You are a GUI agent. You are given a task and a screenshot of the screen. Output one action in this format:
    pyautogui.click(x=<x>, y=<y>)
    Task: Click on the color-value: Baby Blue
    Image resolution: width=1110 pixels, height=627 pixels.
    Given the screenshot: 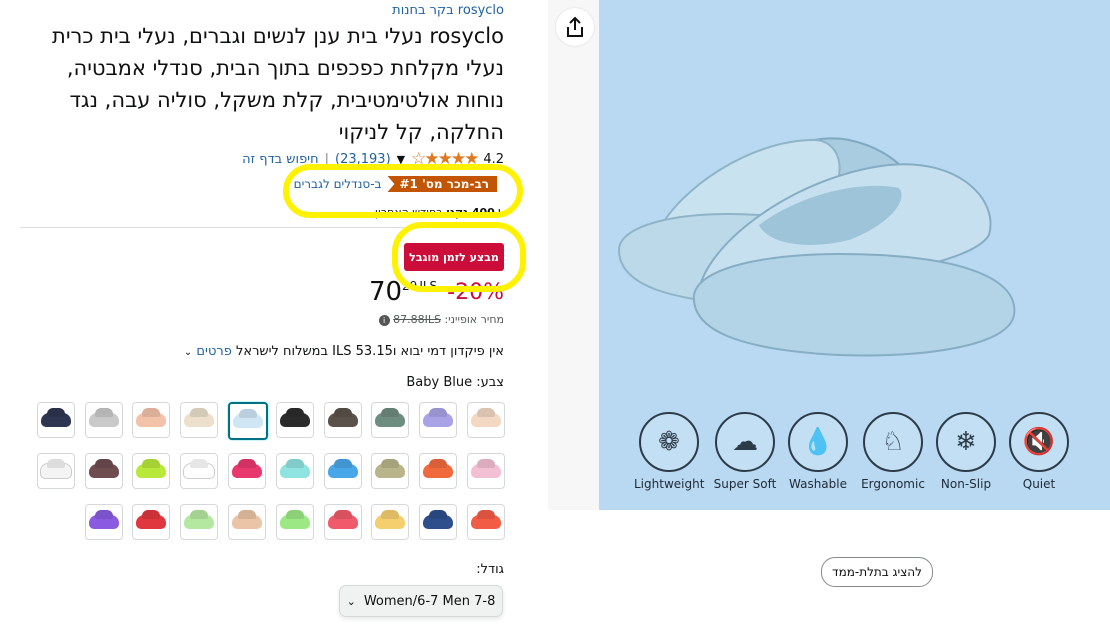 What is the action you would take?
    pyautogui.click(x=439, y=382)
    